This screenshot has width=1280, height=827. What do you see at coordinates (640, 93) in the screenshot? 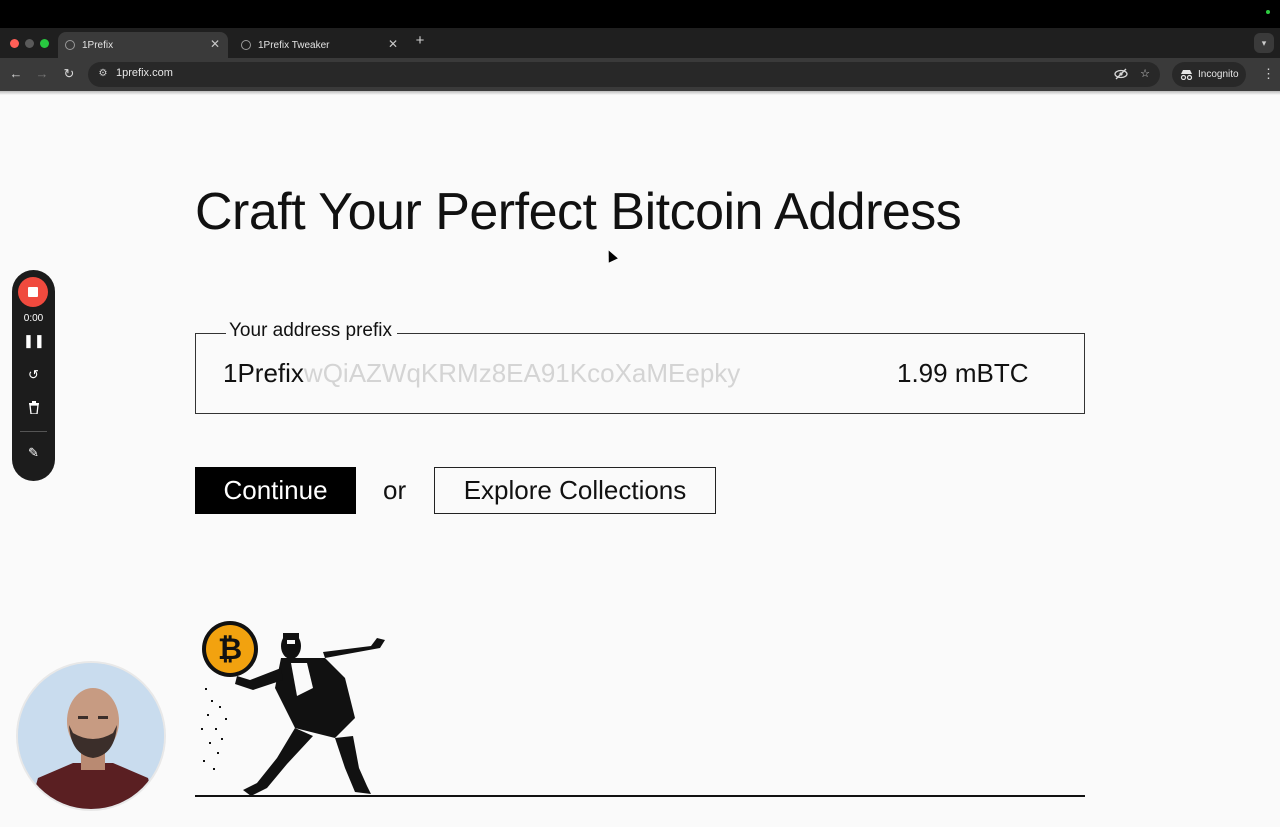
I see `toolbar-shadow` at bounding box center [640, 93].